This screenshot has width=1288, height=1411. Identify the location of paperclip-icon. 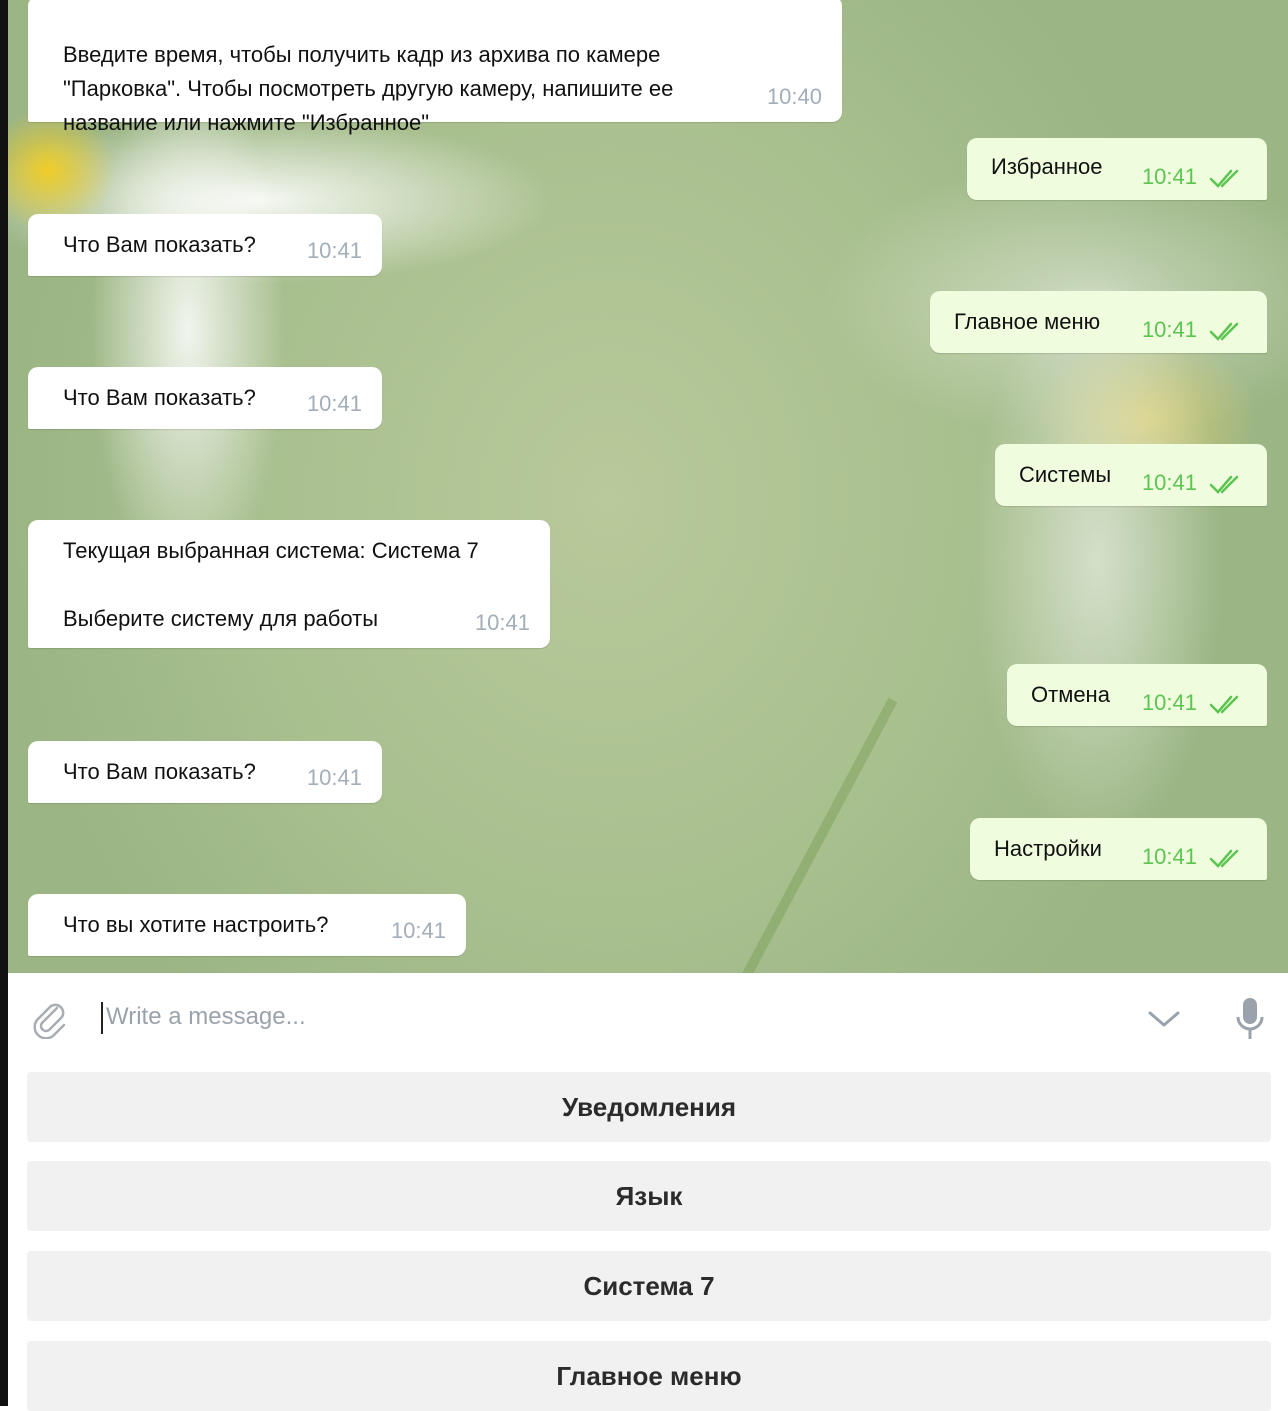
(50, 1019).